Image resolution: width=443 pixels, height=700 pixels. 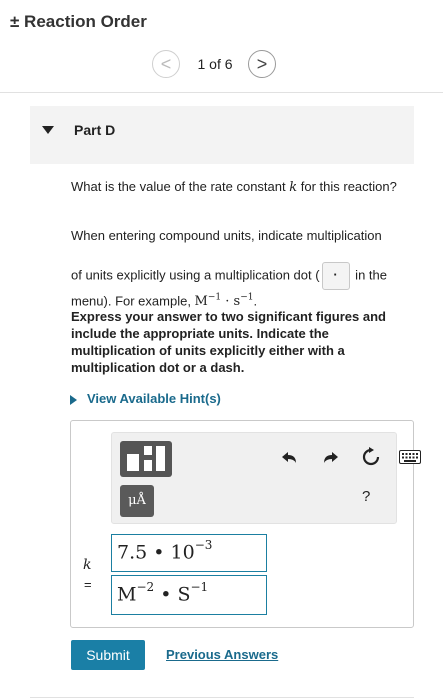 I want to click on keyboard-icon, so click(x=410, y=457).